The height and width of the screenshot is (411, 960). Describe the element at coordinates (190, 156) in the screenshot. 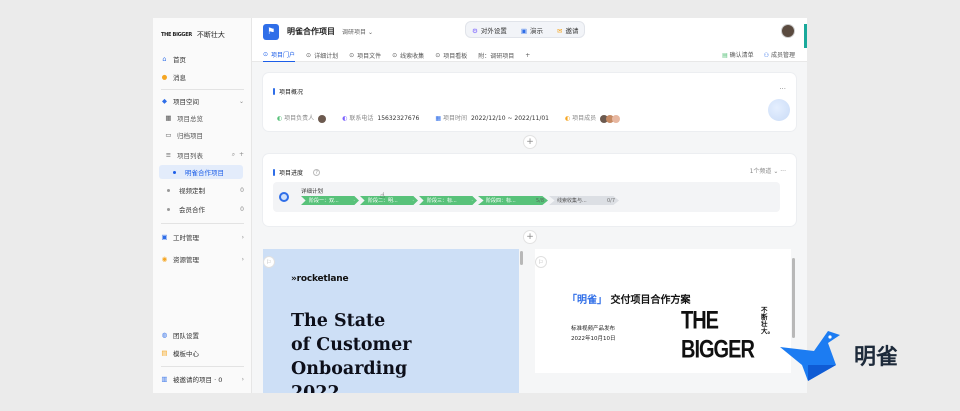

I see `sidebar-item-label: 项目列表` at that location.